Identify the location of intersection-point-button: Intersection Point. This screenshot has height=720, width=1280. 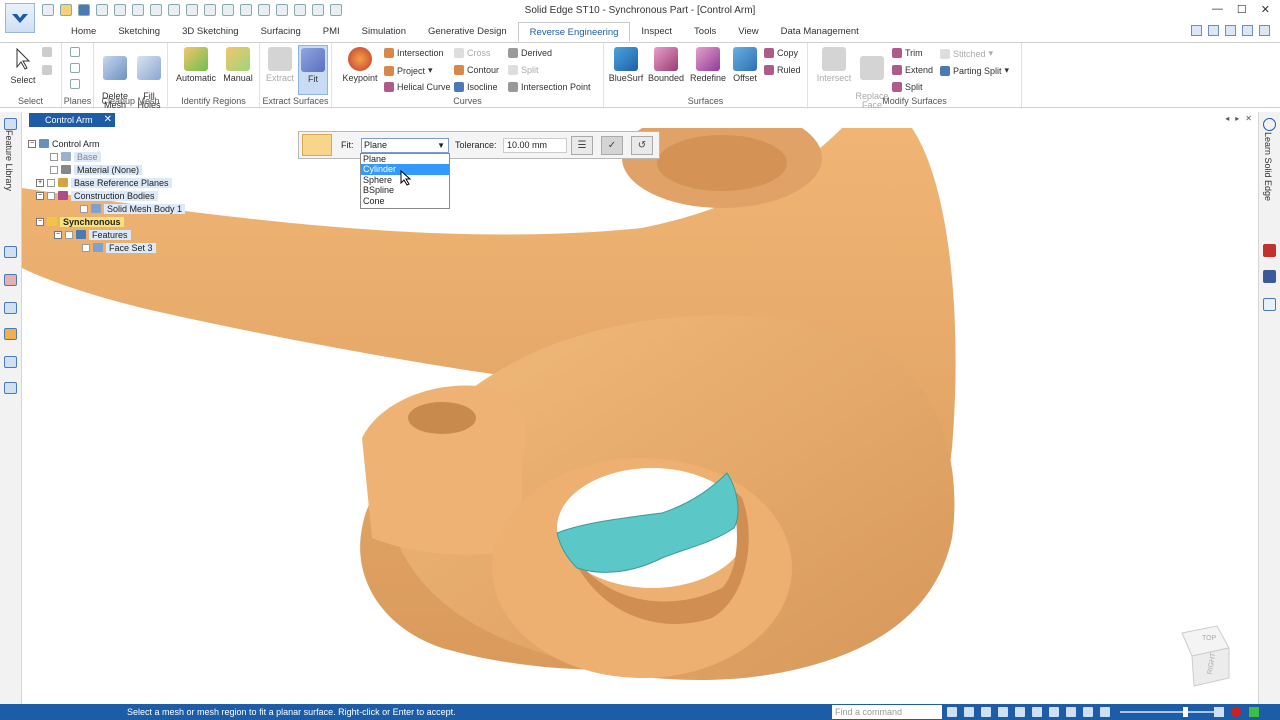
(549, 87).